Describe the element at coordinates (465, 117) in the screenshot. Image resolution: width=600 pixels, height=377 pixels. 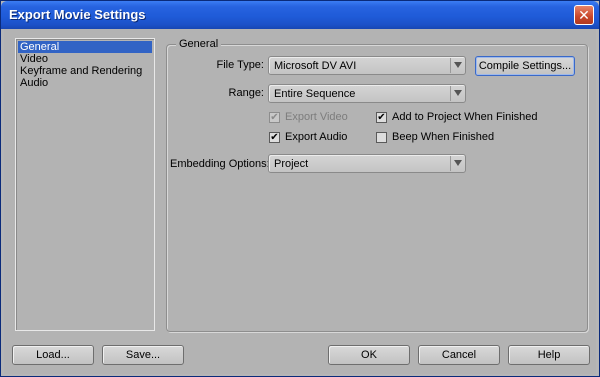
I see `add-to-project-label: Add to Project When Finished` at that location.